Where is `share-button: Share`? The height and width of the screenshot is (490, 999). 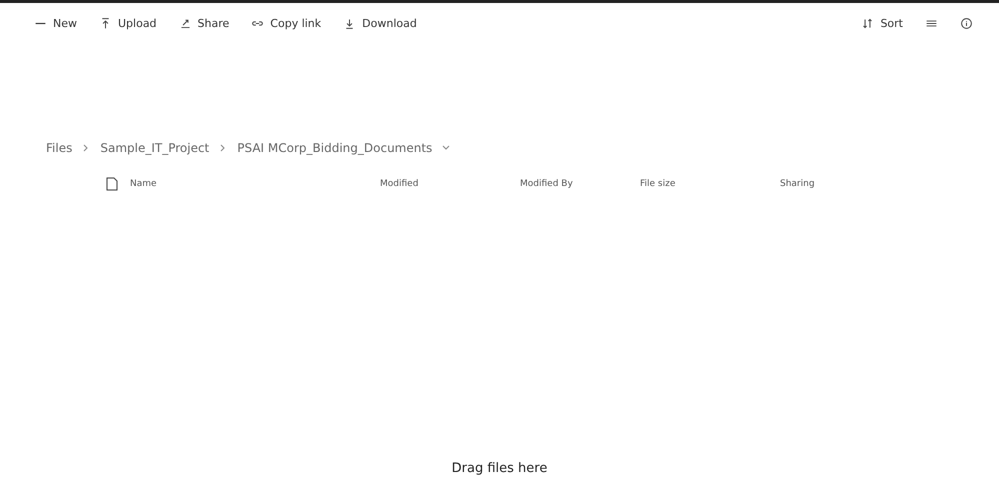 share-button: Share is located at coordinates (204, 23).